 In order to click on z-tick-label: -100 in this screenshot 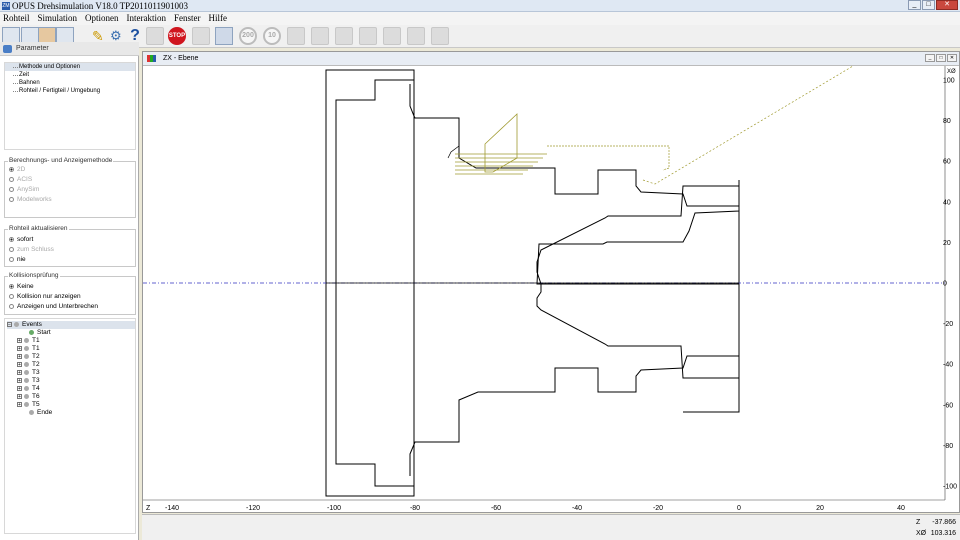, I will do `click(334, 508)`.